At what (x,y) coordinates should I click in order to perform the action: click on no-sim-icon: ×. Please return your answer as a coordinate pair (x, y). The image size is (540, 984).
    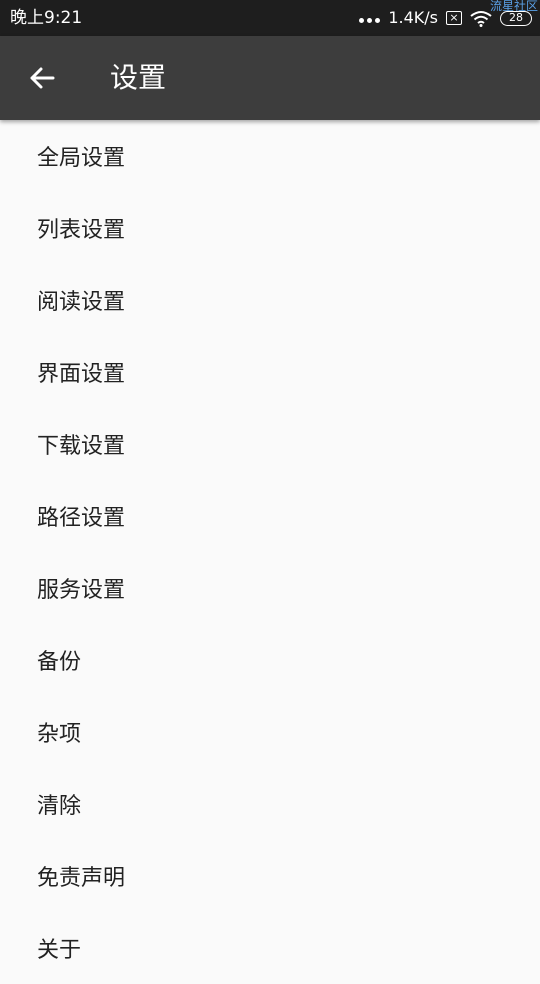
    Looking at the image, I should click on (454, 18).